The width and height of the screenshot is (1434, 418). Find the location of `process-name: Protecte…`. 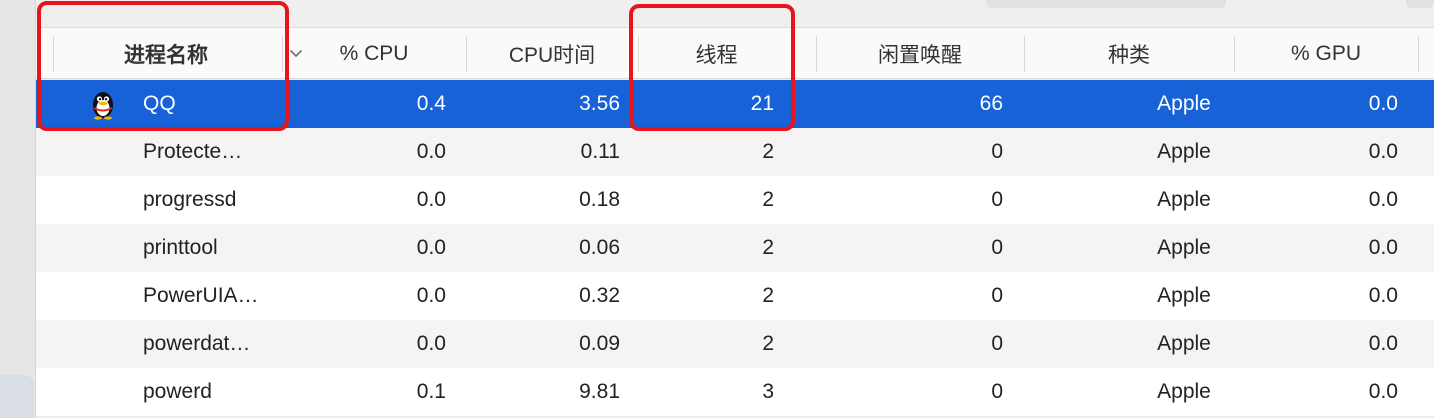

process-name: Protecte… is located at coordinates (193, 151).